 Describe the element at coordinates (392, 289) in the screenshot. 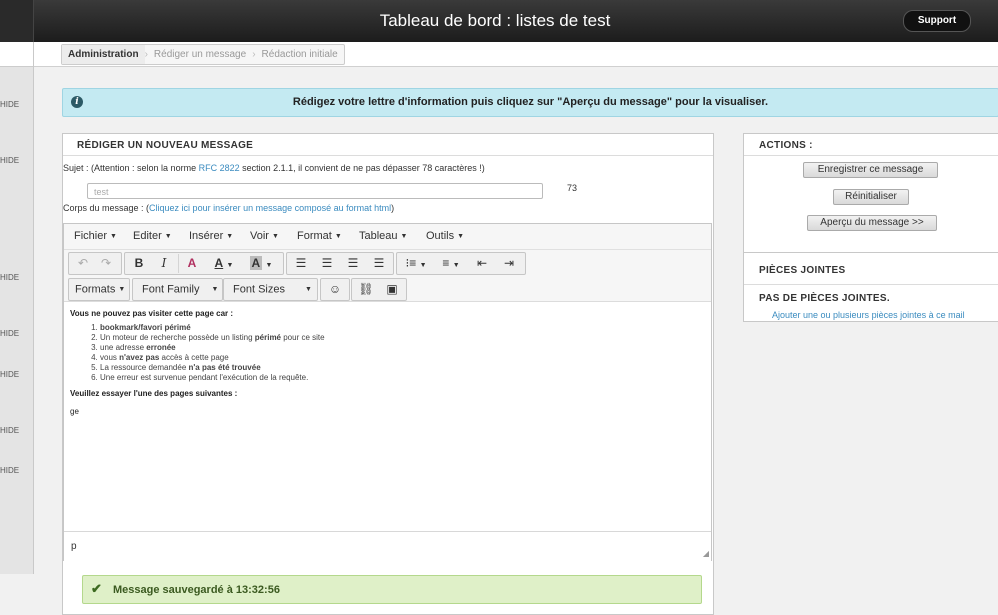

I see `image-icon: ▣` at that location.